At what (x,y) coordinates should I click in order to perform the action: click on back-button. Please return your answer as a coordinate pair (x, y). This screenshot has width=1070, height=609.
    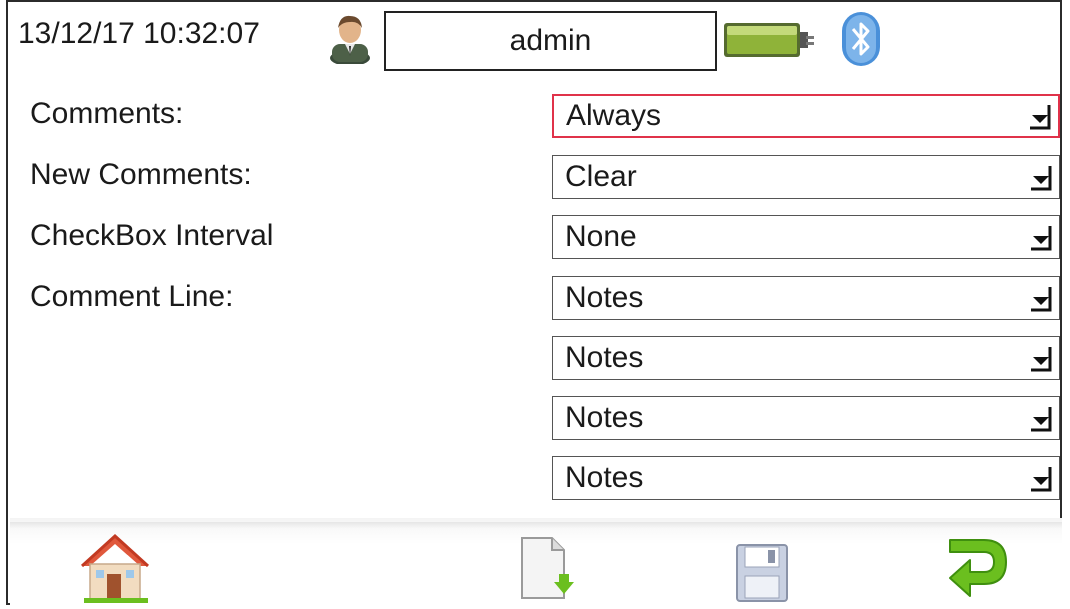
    Looking at the image, I should click on (978, 568).